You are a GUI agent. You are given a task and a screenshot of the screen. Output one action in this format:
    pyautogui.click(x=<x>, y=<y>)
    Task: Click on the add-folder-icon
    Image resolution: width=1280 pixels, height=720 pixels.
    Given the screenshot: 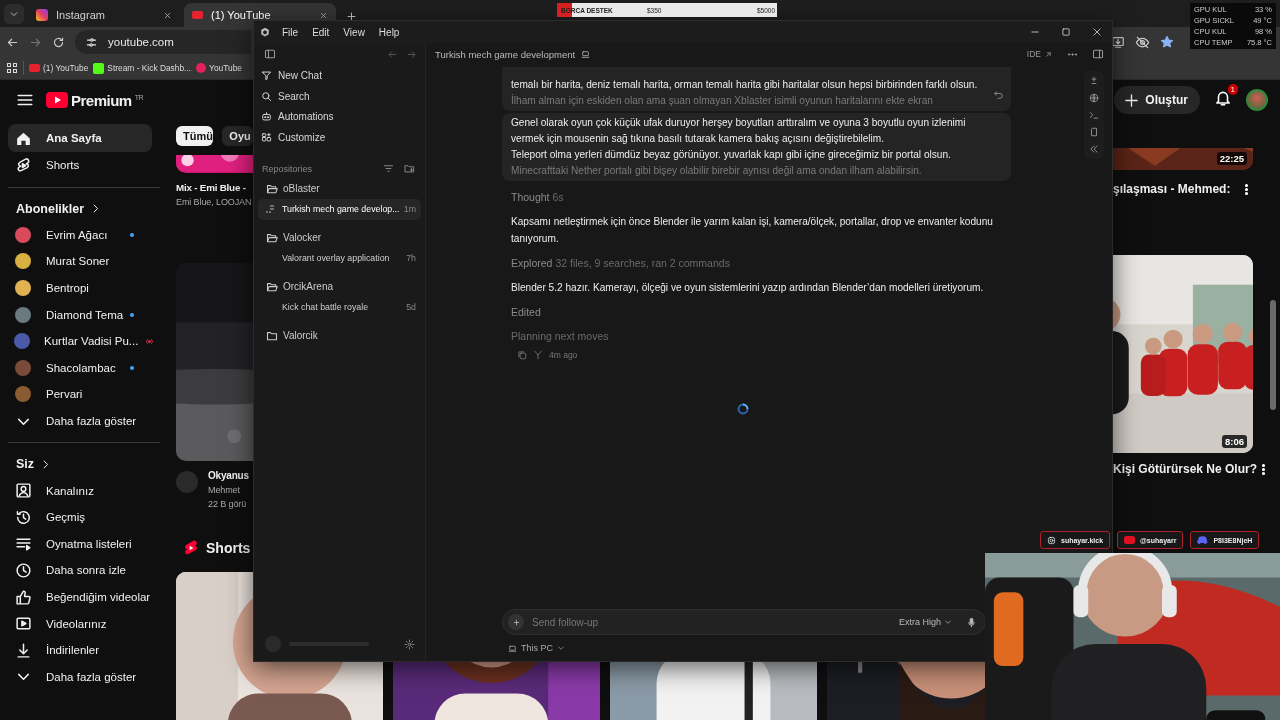 What is the action you would take?
    pyautogui.click(x=409, y=169)
    